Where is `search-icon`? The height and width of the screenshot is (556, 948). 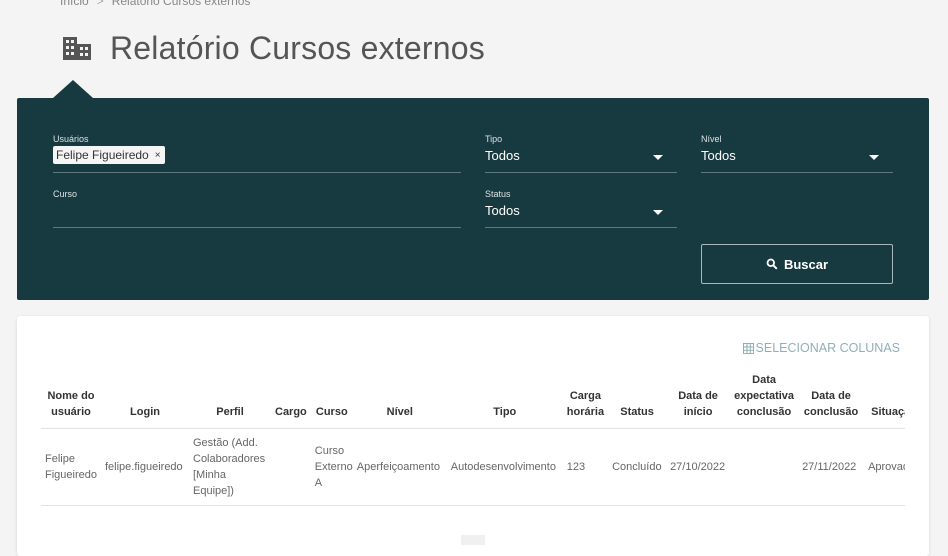
search-icon is located at coordinates (772, 264).